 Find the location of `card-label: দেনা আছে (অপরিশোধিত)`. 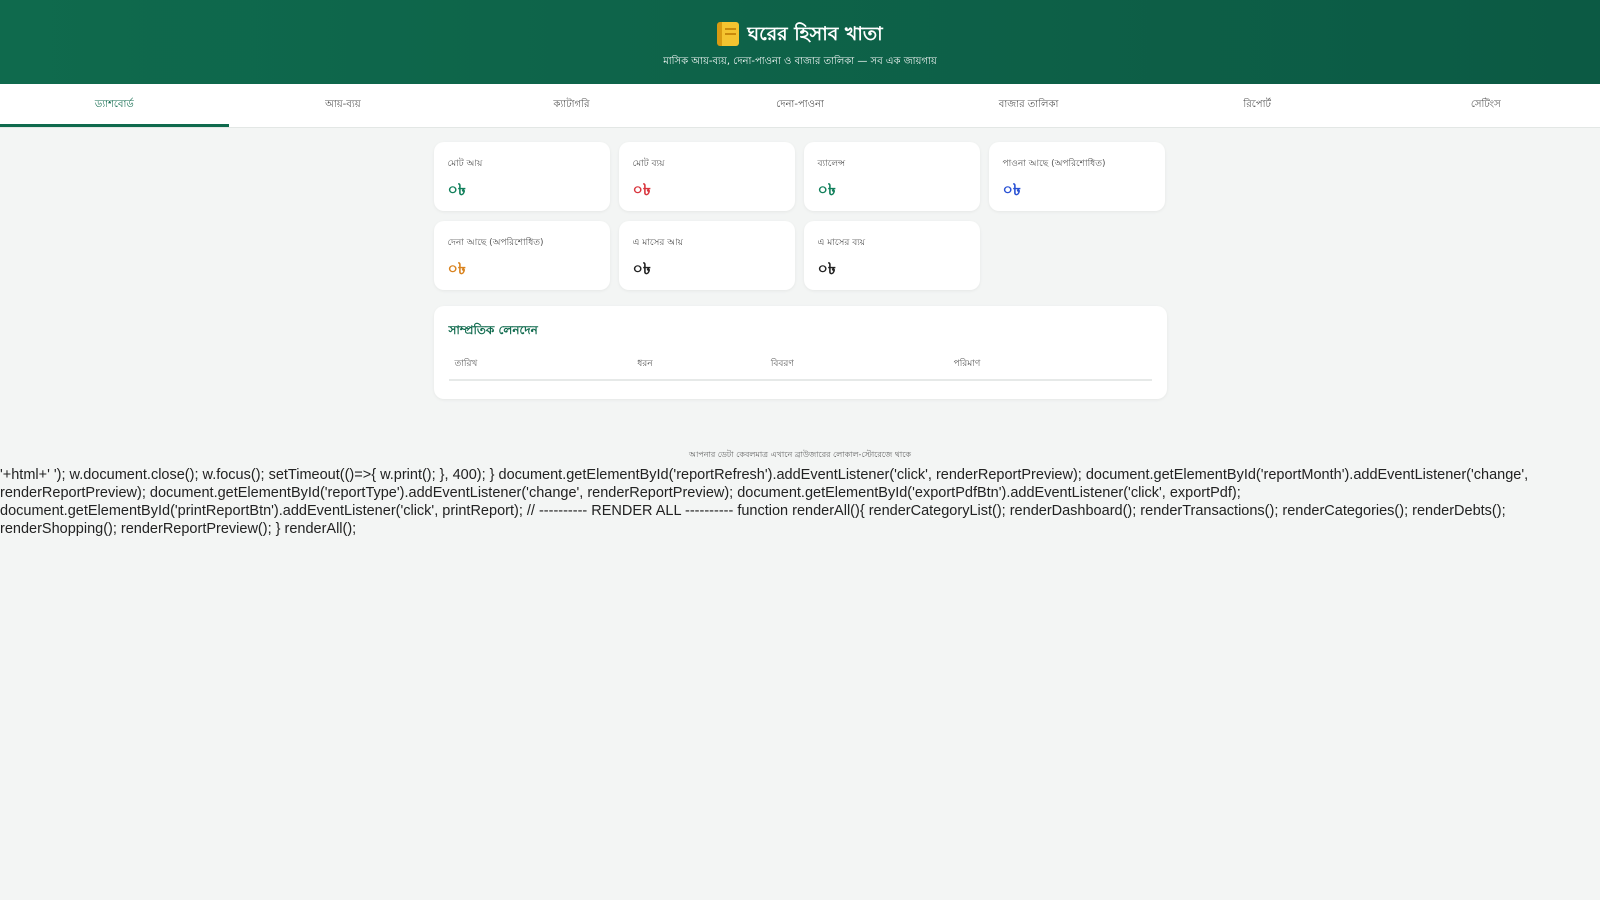

card-label: দেনা আছে (অপরিশোধিত) is located at coordinates (495, 243).